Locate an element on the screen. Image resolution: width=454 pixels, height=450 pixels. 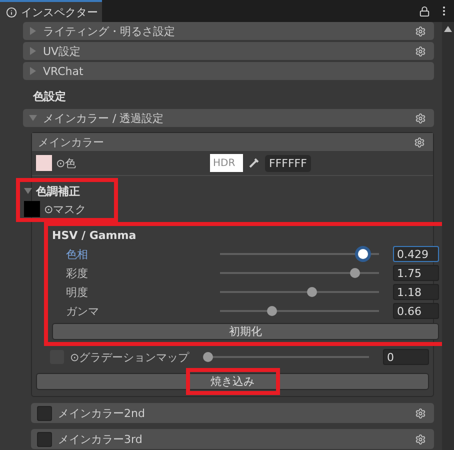
group-title: HSV / Gamma is located at coordinates (94, 235).